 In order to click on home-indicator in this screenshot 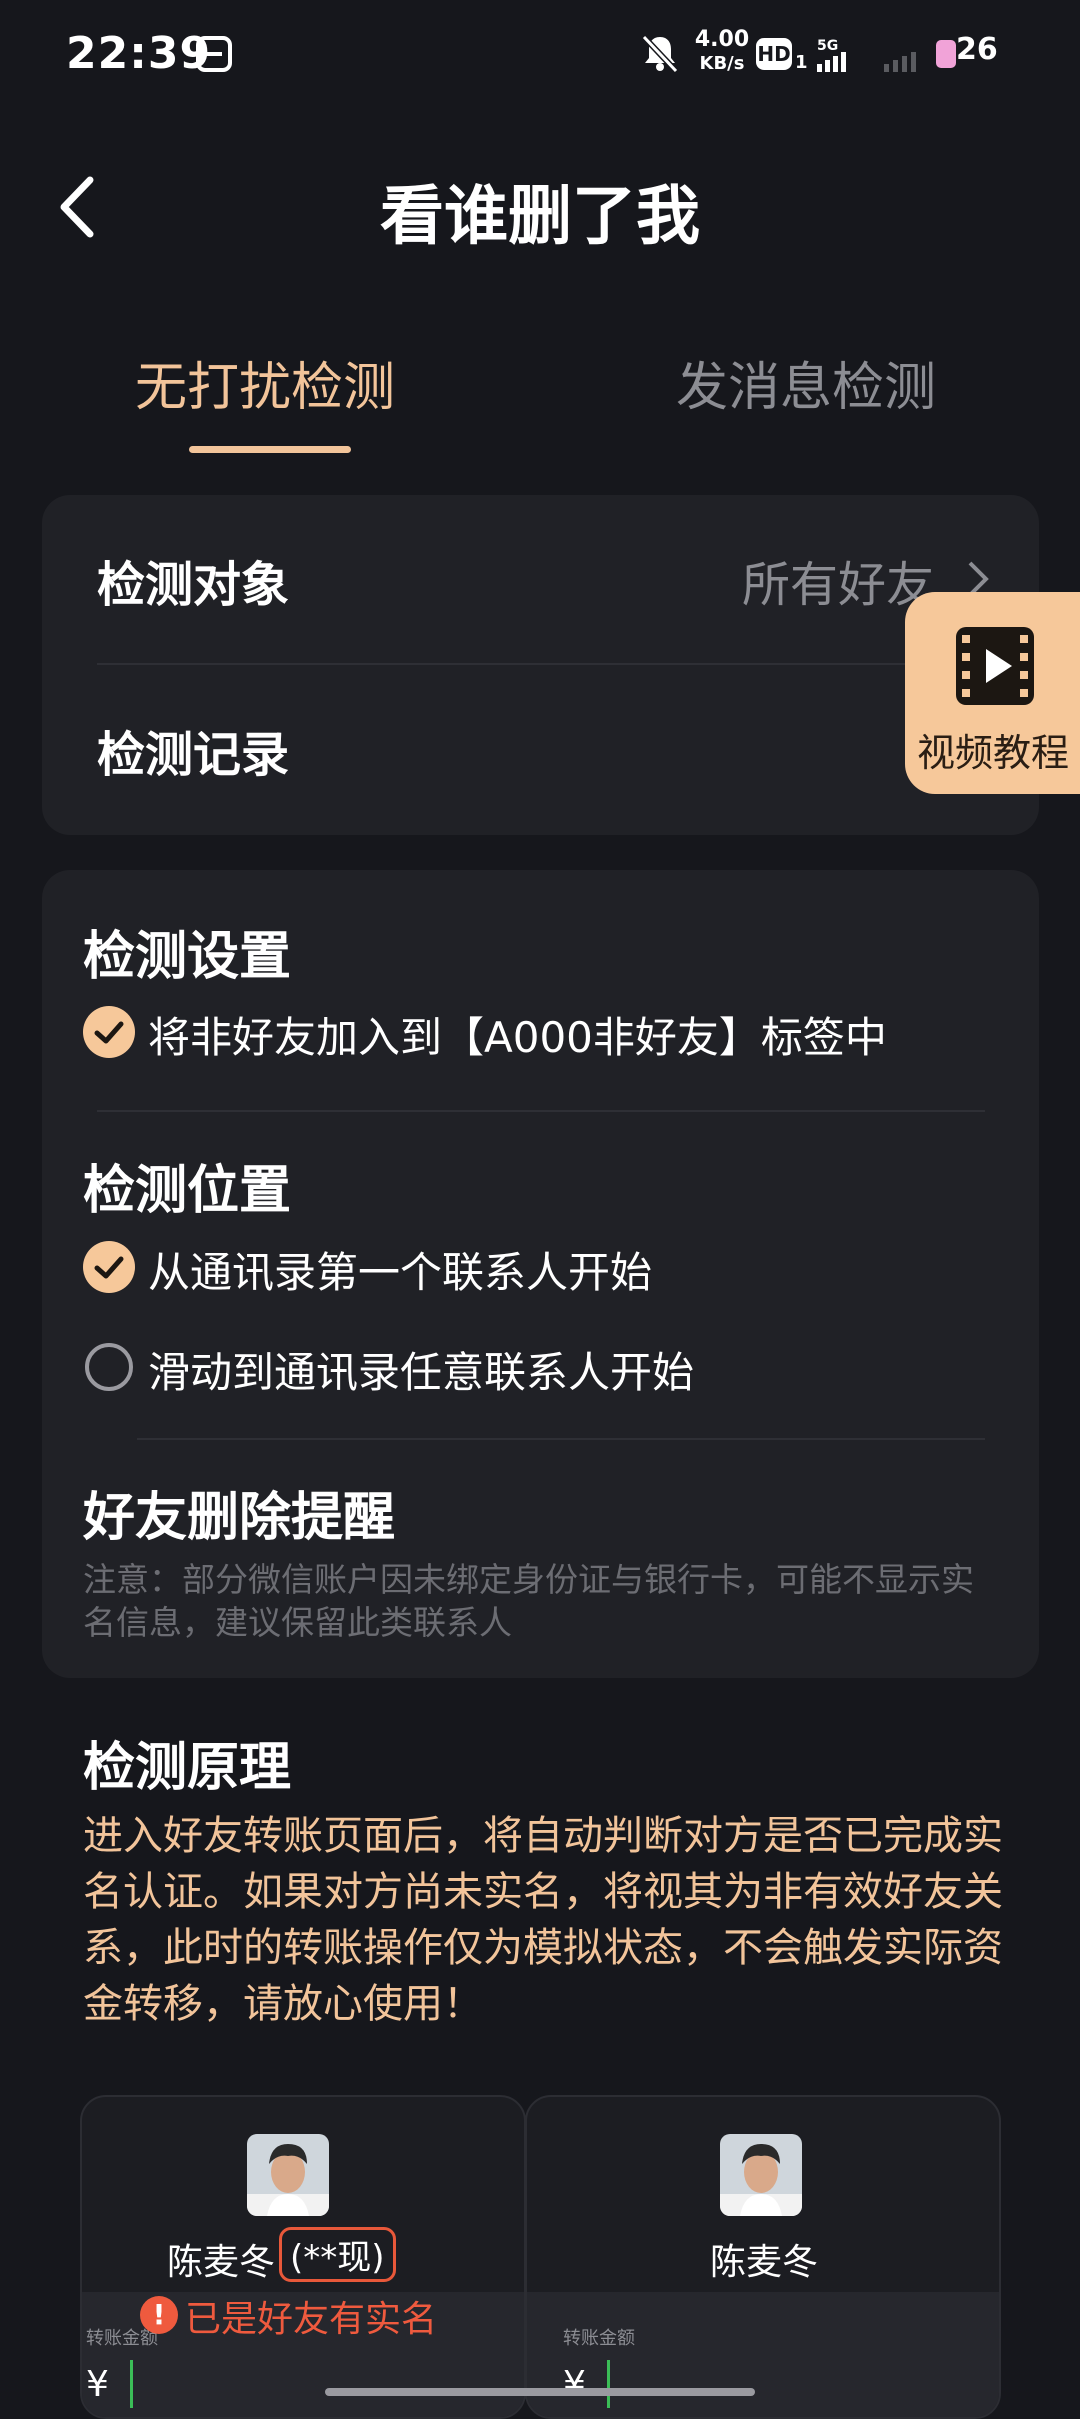, I will do `click(540, 2392)`.